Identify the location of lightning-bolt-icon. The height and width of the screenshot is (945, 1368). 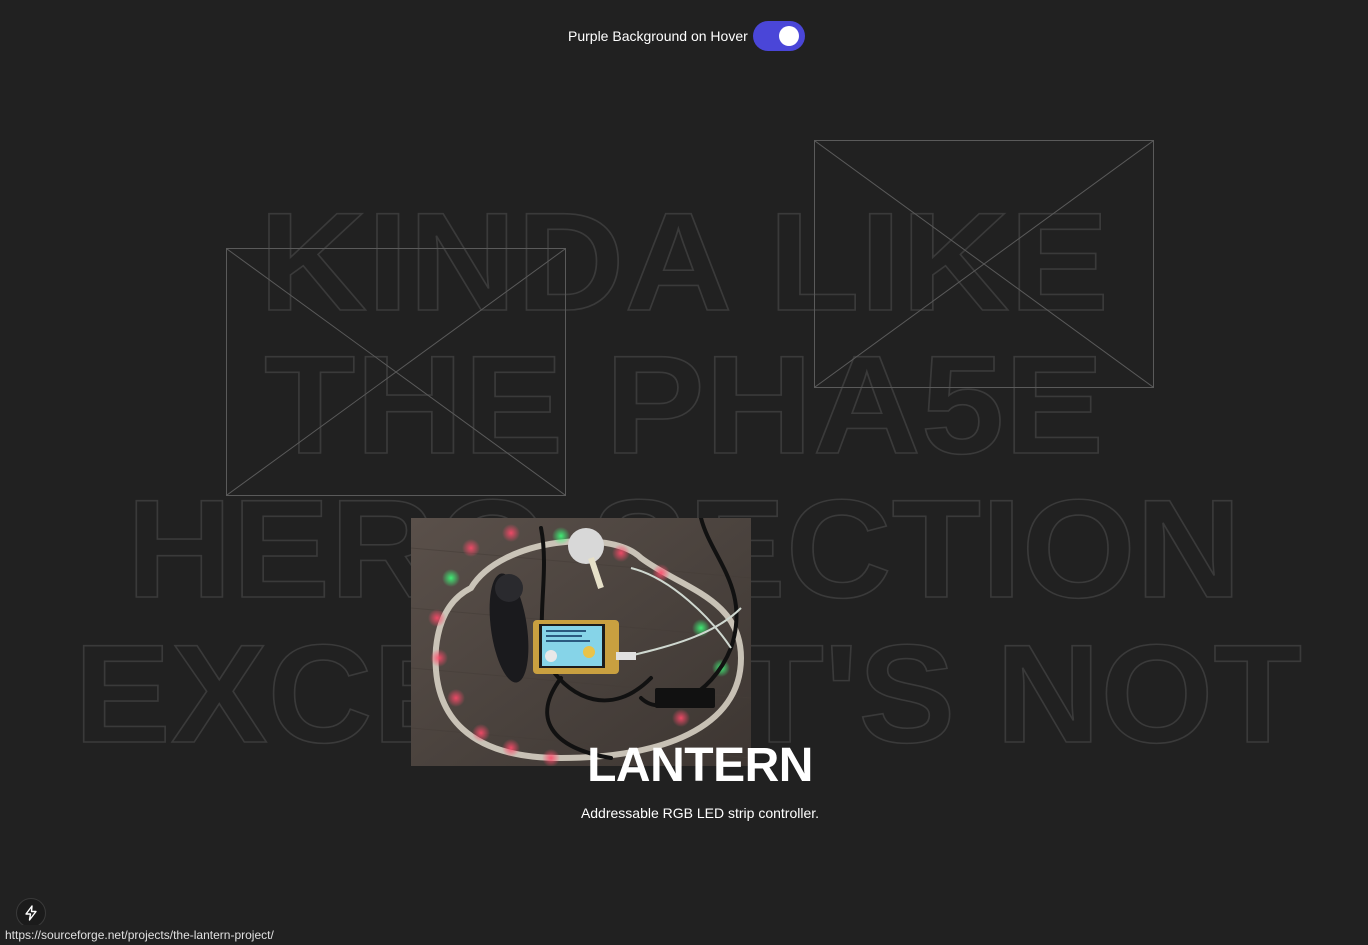
(31, 913).